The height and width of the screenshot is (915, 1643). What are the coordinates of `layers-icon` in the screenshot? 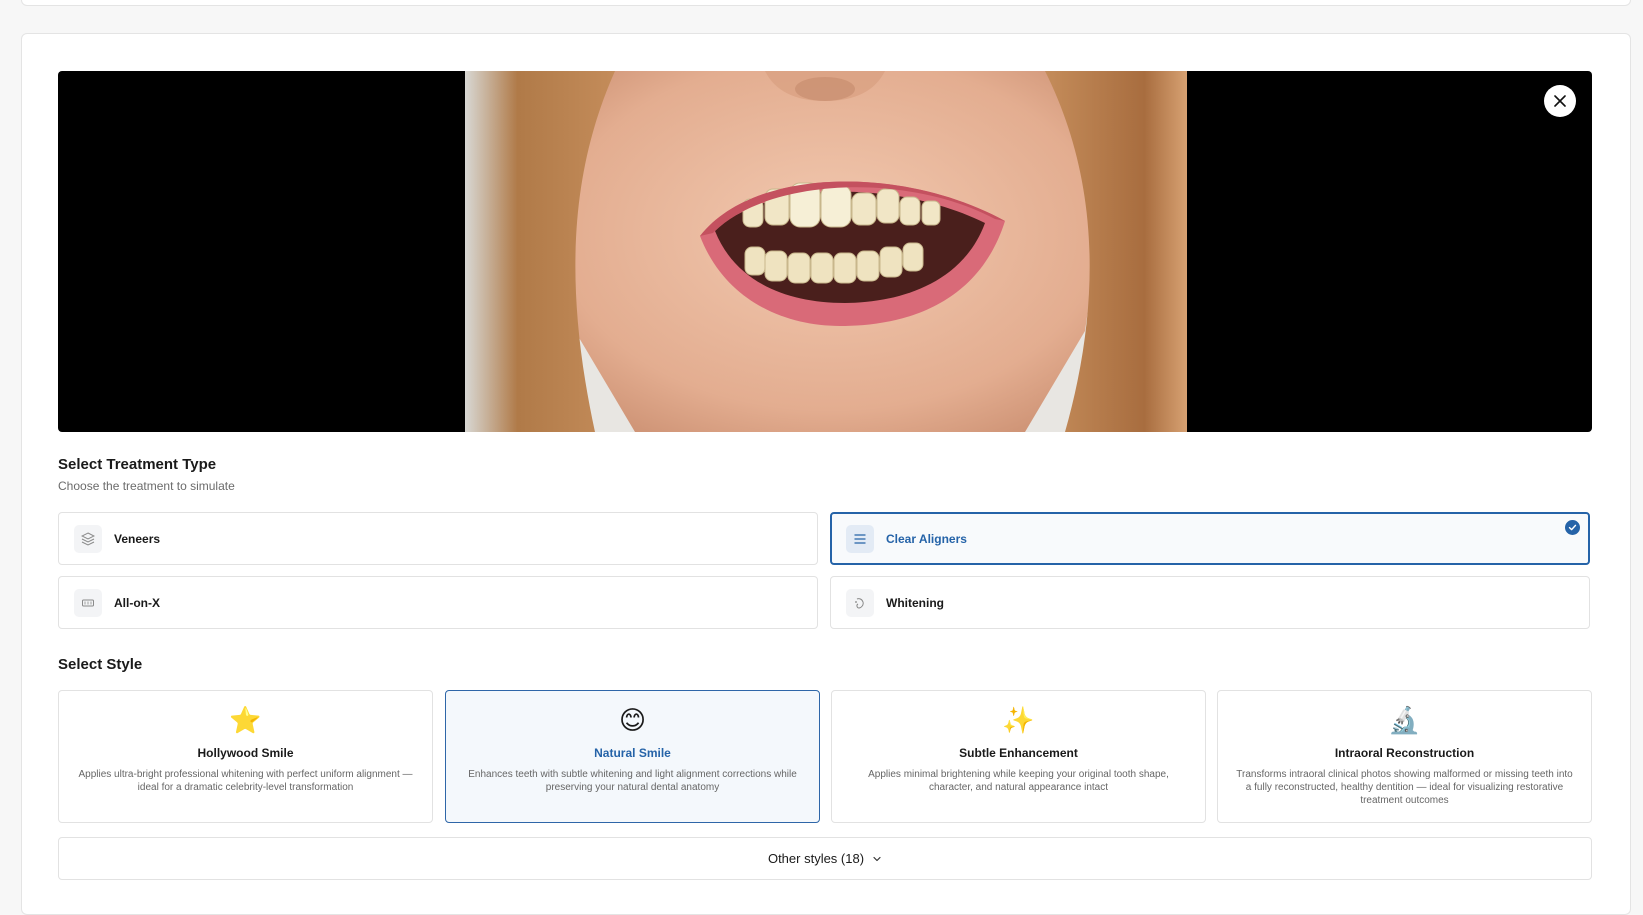 It's located at (88, 538).